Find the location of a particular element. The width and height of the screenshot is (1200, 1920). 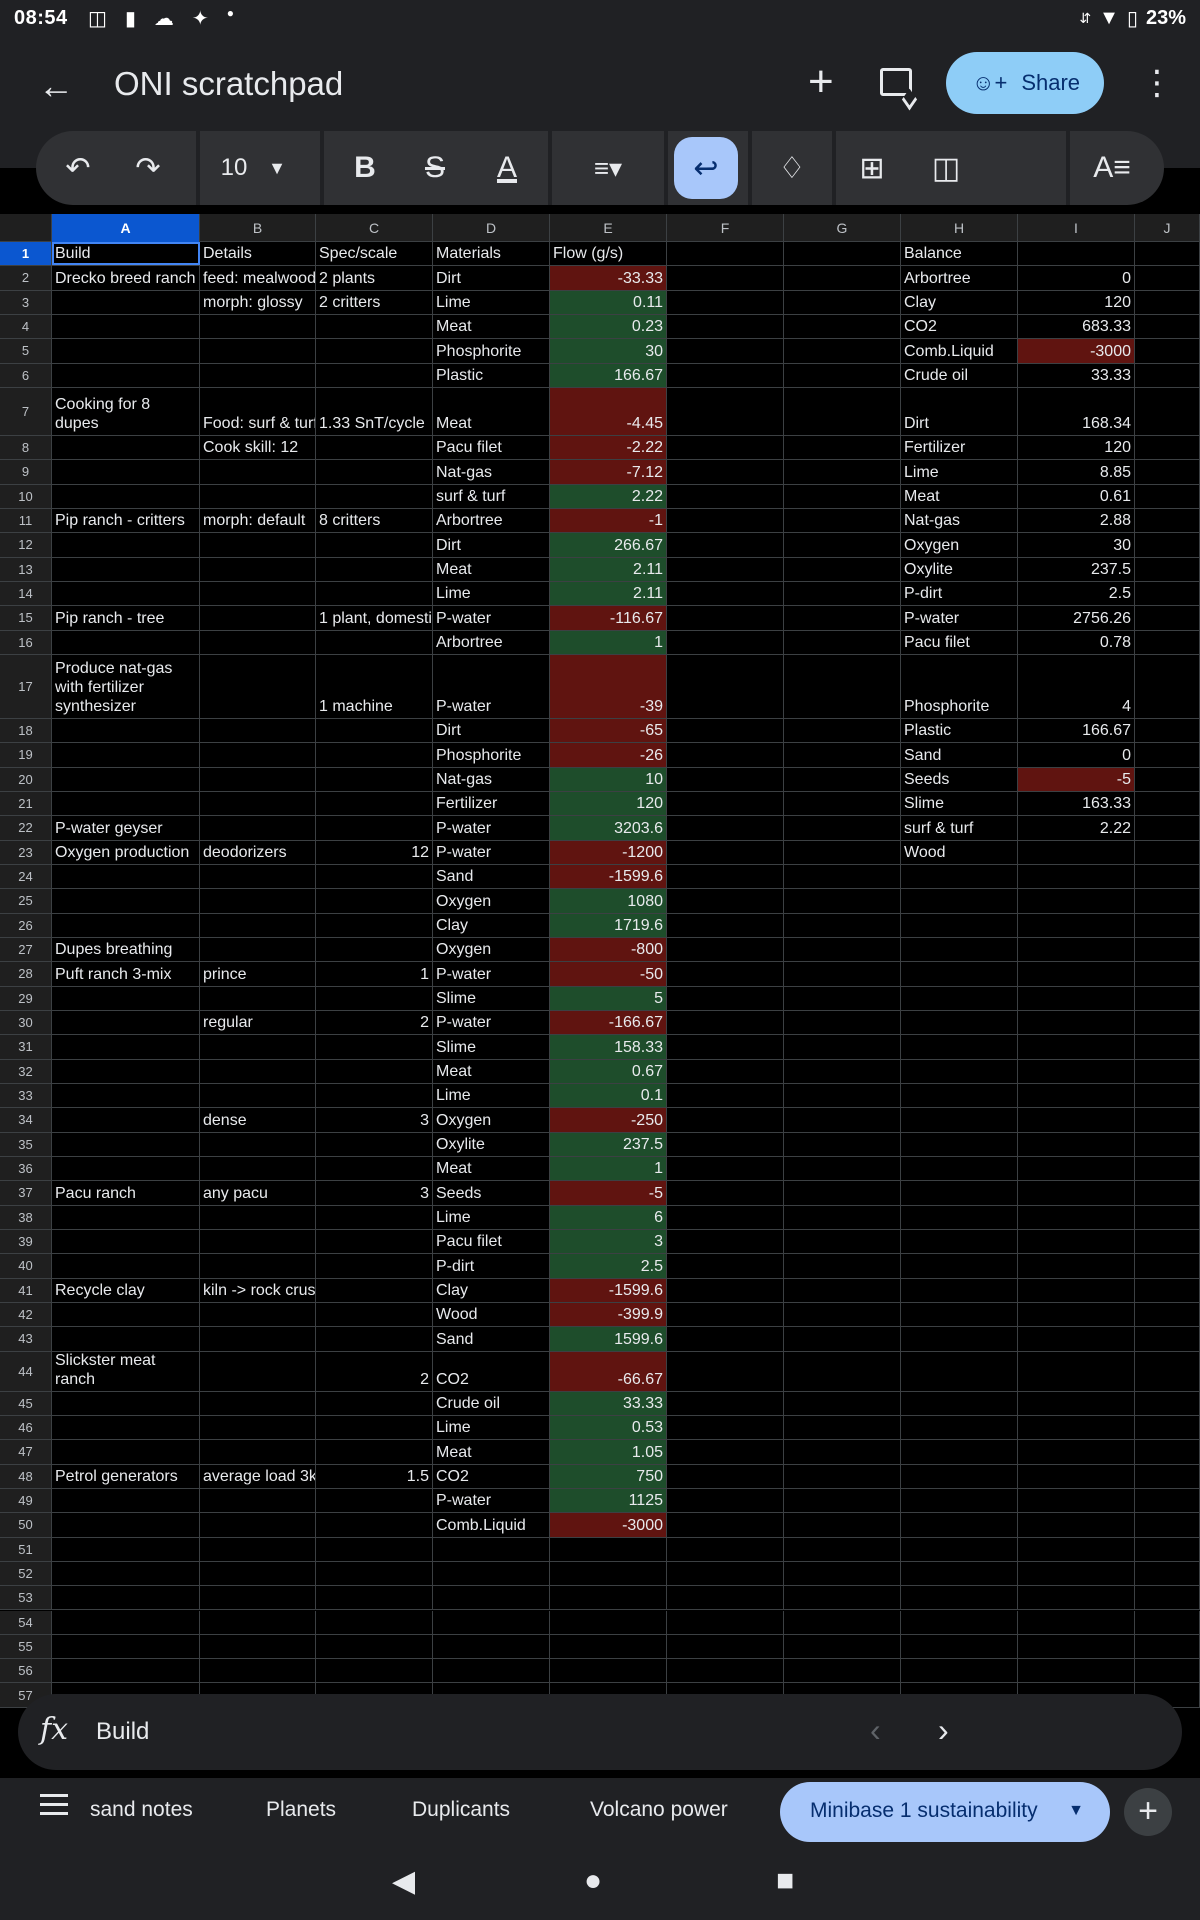

cell-f53 is located at coordinates (725, 1598).